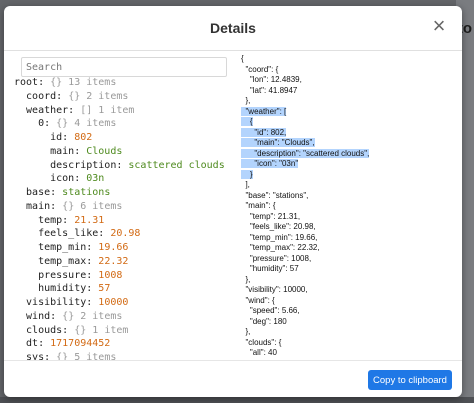 The width and height of the screenshot is (474, 403). What do you see at coordinates (113, 247) in the screenshot?
I see `tree-value: 19.66` at bounding box center [113, 247].